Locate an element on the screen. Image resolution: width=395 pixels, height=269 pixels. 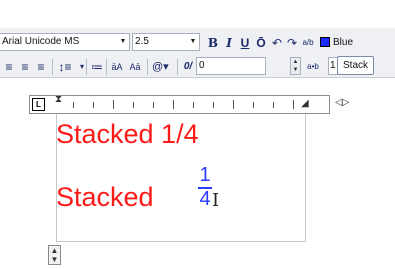
overline-button: Ō is located at coordinates (261, 43).